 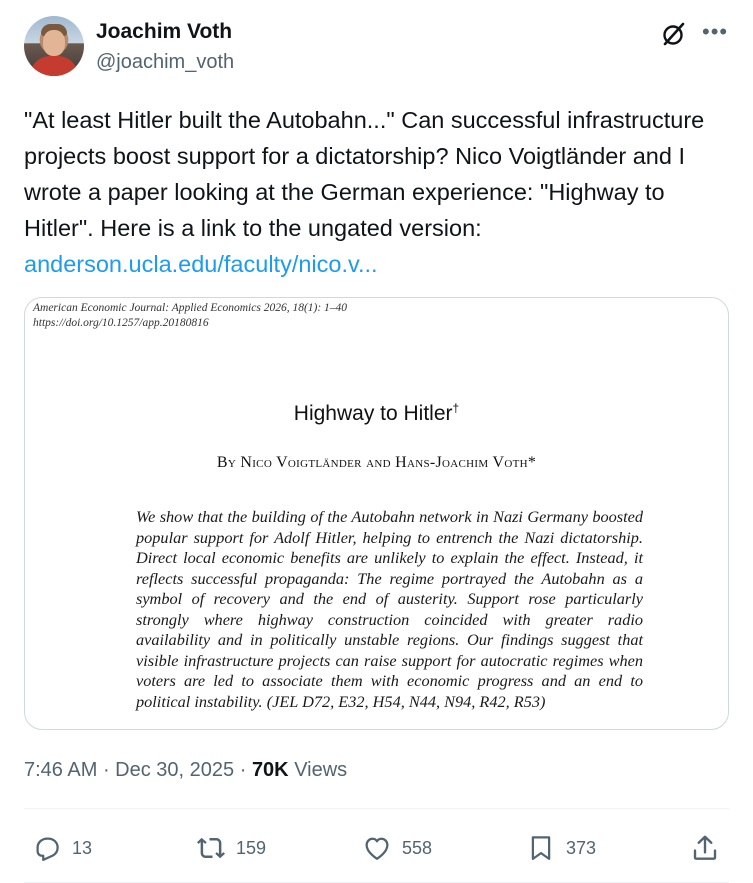 I want to click on more-icon: •••, so click(x=715, y=32).